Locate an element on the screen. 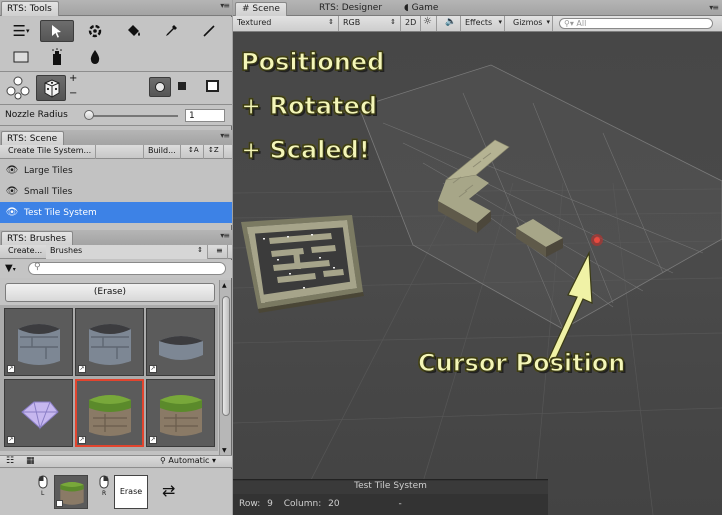 This screenshot has width=722, height=515. scroll-down-icon: ▼ is located at coordinates (224, 450).